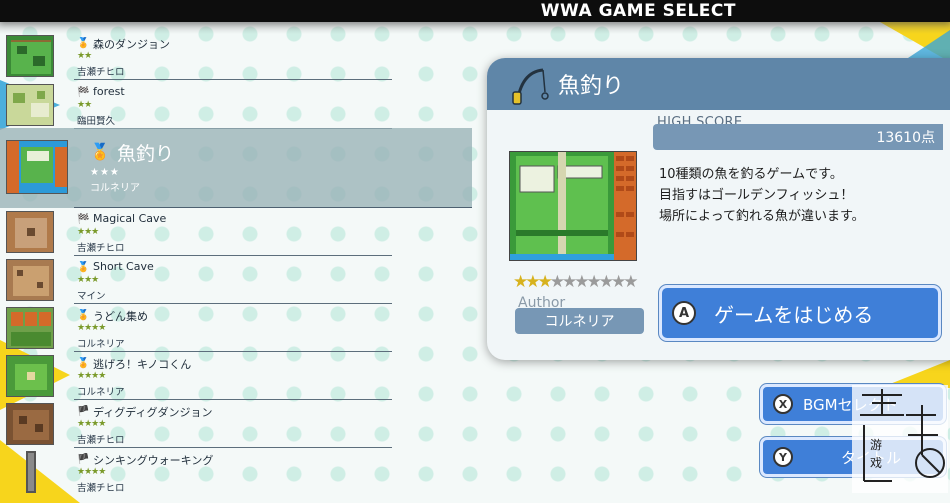 Image resolution: width=950 pixels, height=503 pixels. Describe the element at coordinates (783, 404) in the screenshot. I see `x-button-icon: X` at that location.